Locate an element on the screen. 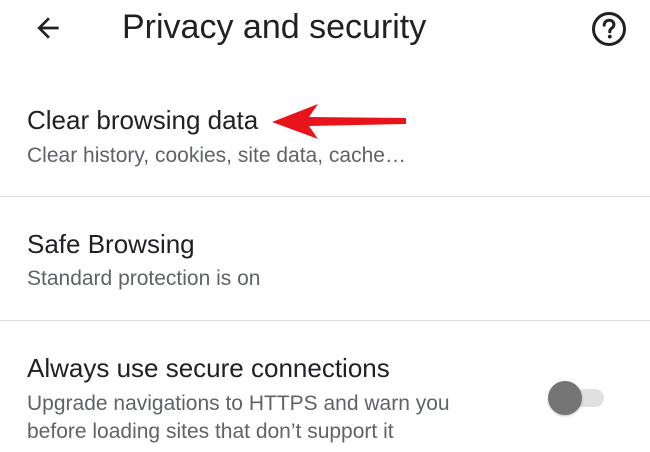 The image size is (650, 452). arrow-back-icon is located at coordinates (48, 28).